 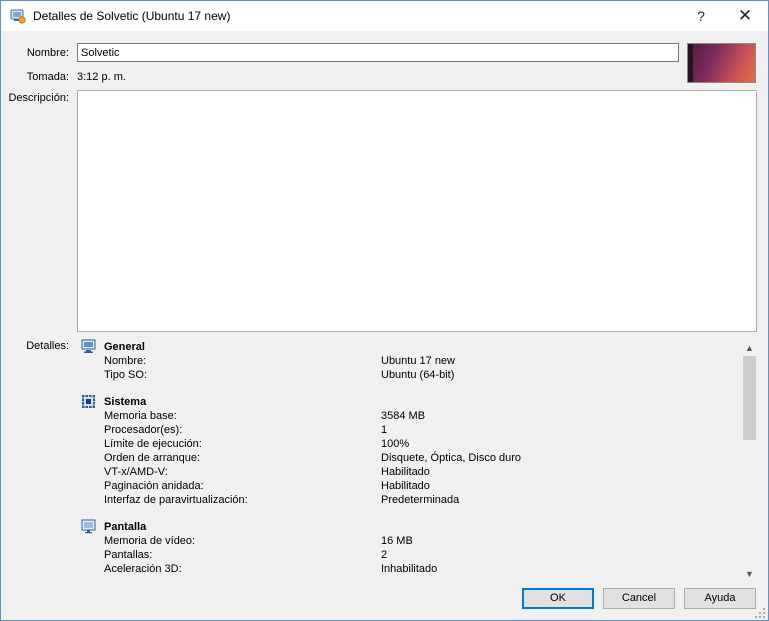 What do you see at coordinates (749, 461) in the screenshot?
I see `details-scrollbar: ▲ ▼` at bounding box center [749, 461].